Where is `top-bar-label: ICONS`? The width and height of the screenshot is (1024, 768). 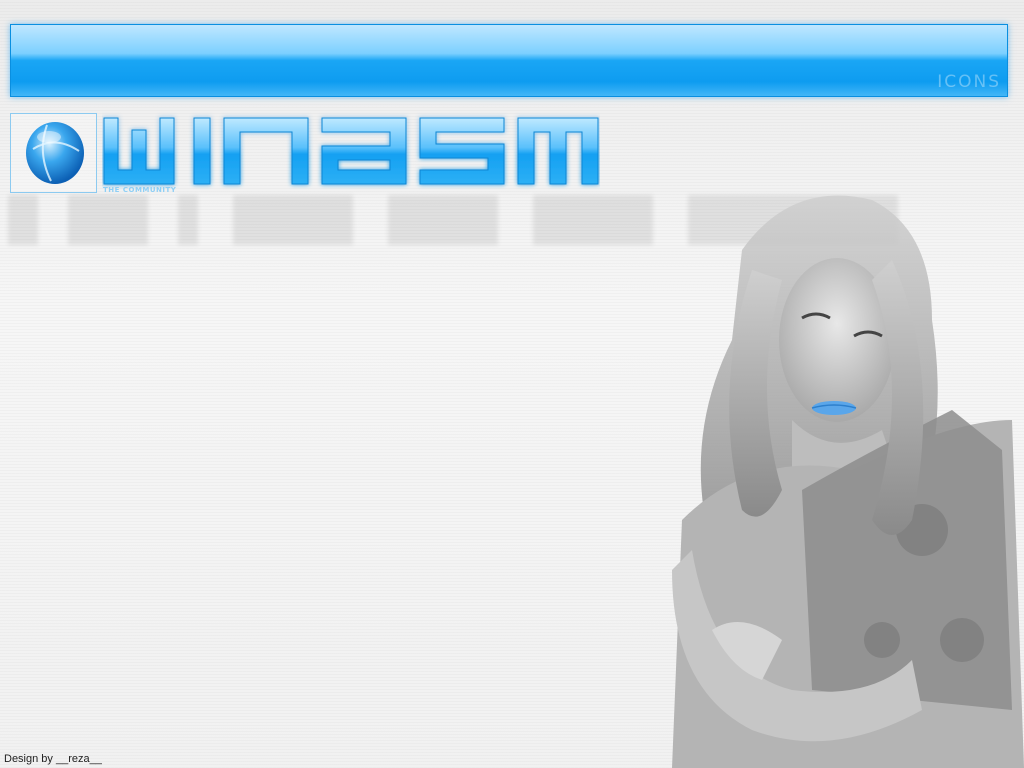
top-bar-label: ICONS is located at coordinates (969, 82).